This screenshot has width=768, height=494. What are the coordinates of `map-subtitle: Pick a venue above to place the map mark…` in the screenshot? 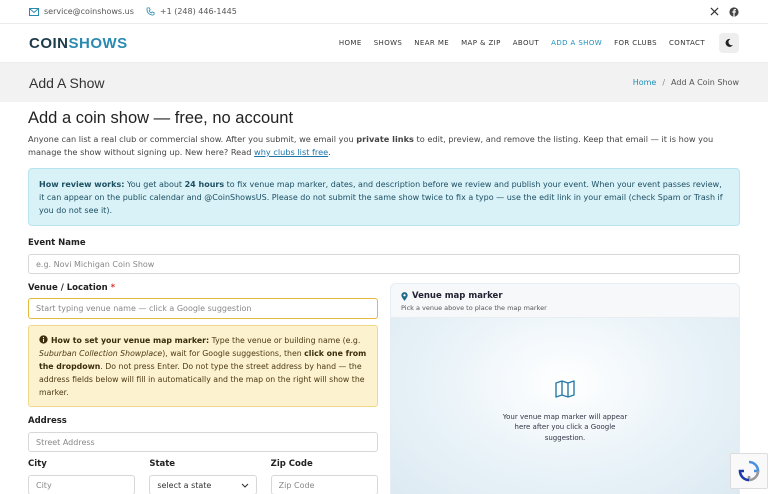 It's located at (474, 308).